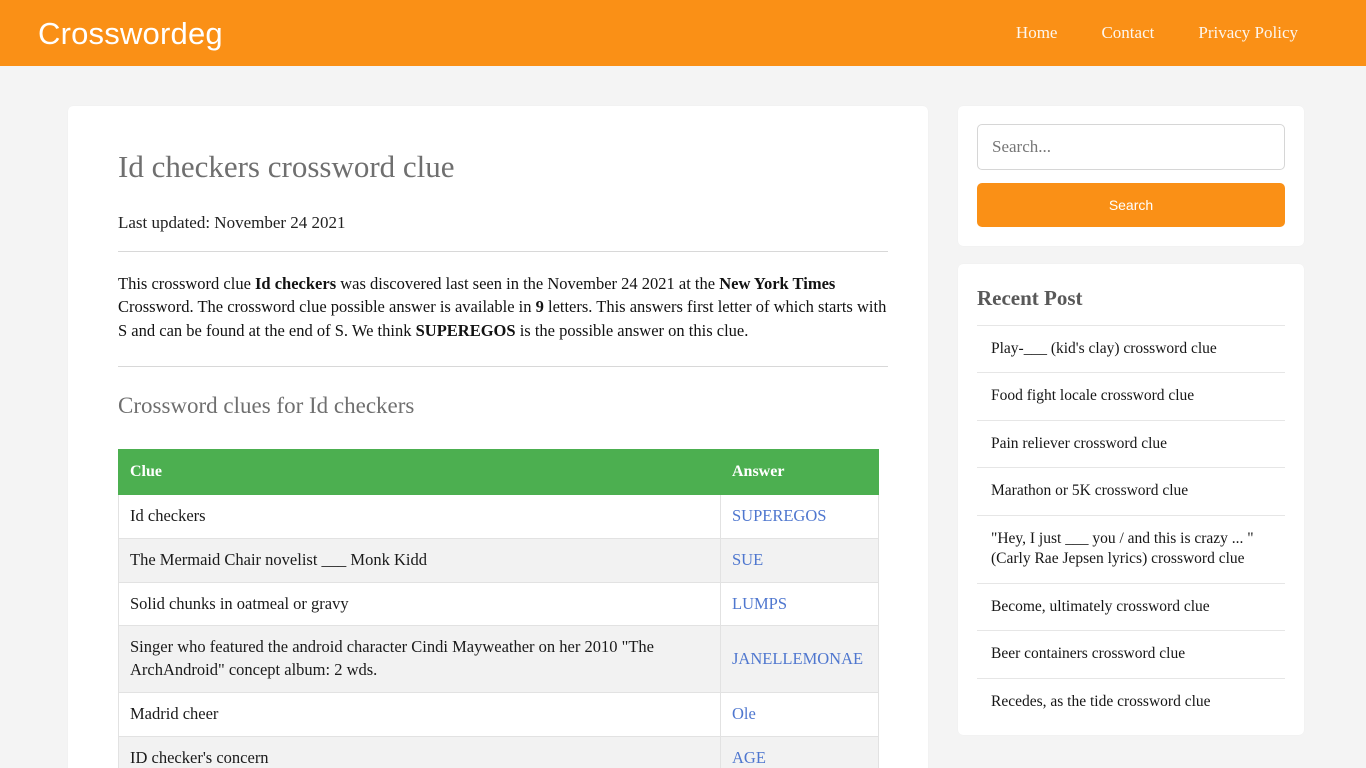 The width and height of the screenshot is (1366, 768). I want to click on list-item: Become, ultimately crossword clue, so click(1131, 606).